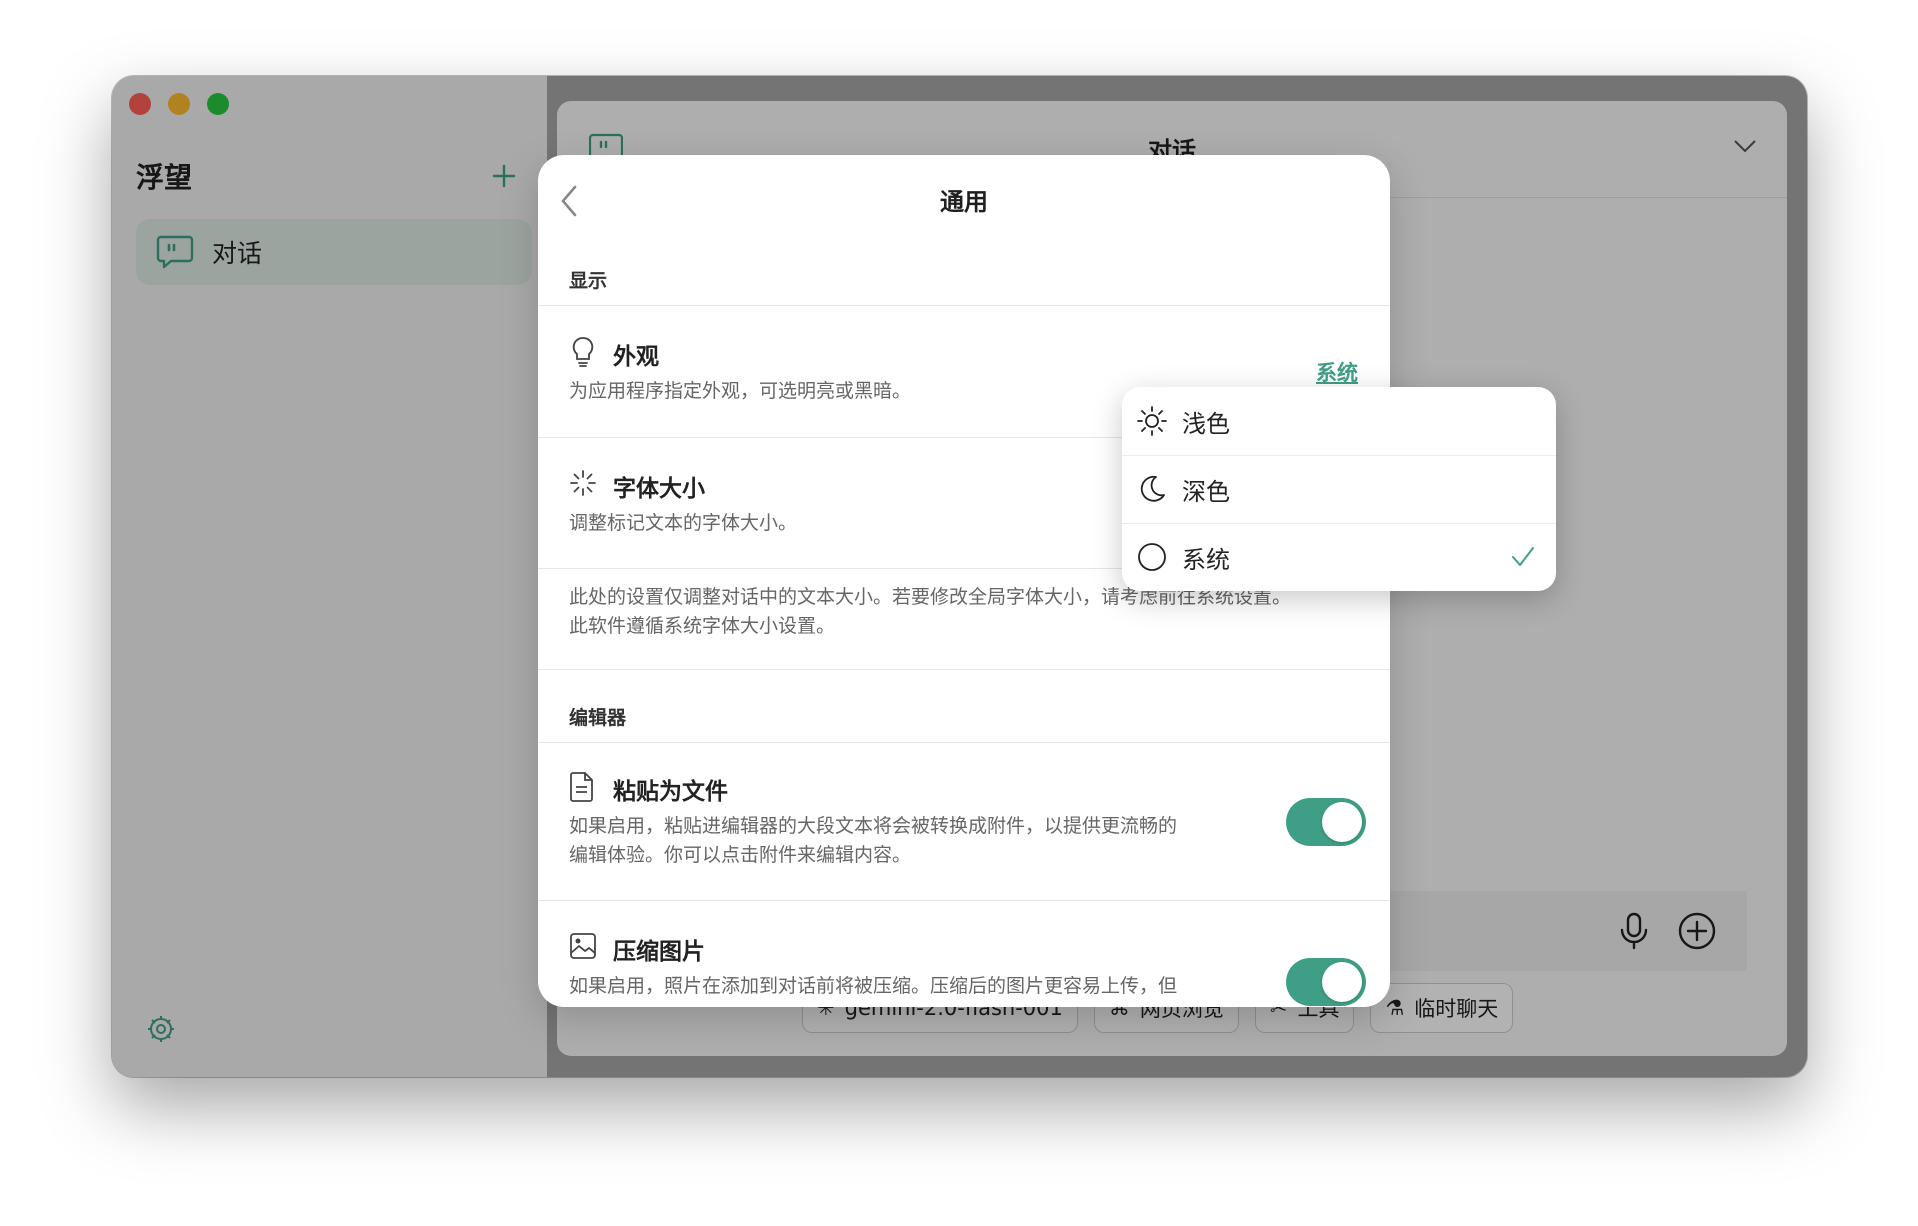  I want to click on menu-item-label: 深色, so click(1206, 491).